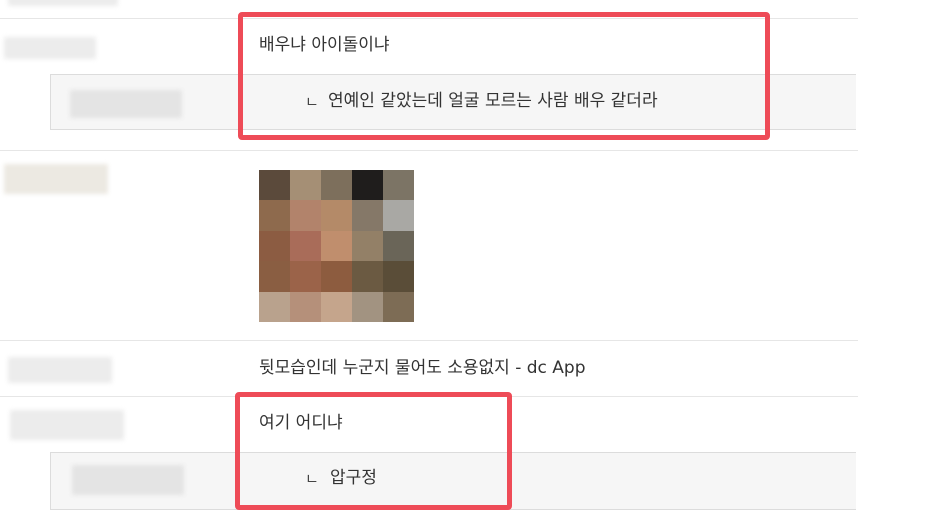  What do you see at coordinates (63, 3) in the screenshot?
I see `nickname-placeholder-top` at bounding box center [63, 3].